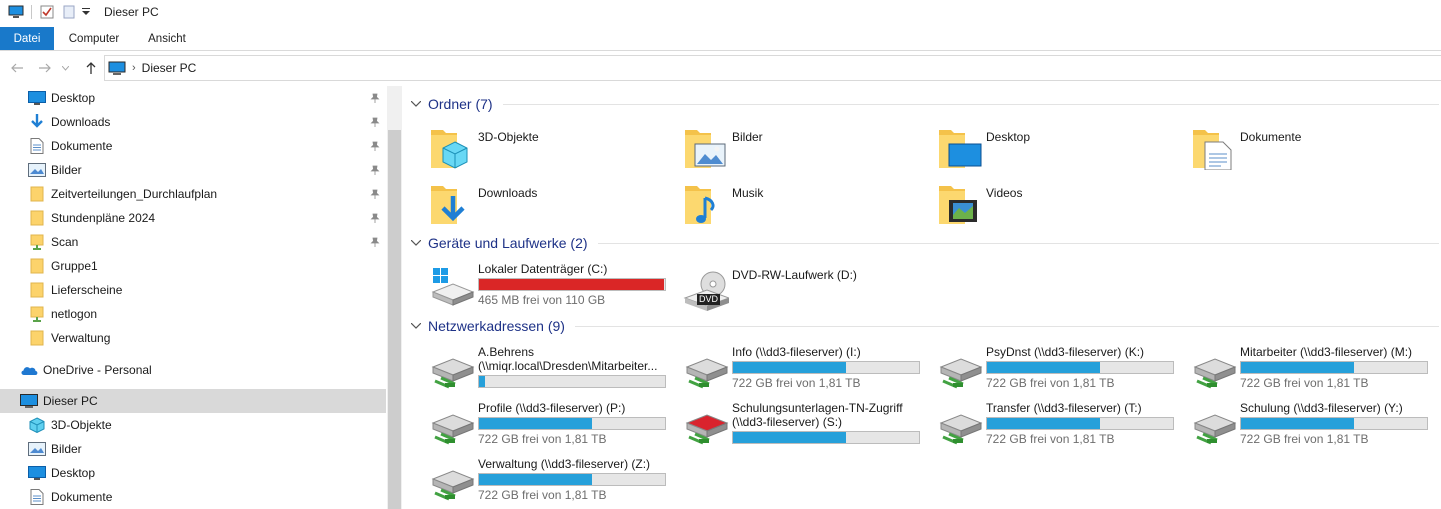  What do you see at coordinates (66, 449) in the screenshot?
I see `nav-item-label: Bilder` at bounding box center [66, 449].